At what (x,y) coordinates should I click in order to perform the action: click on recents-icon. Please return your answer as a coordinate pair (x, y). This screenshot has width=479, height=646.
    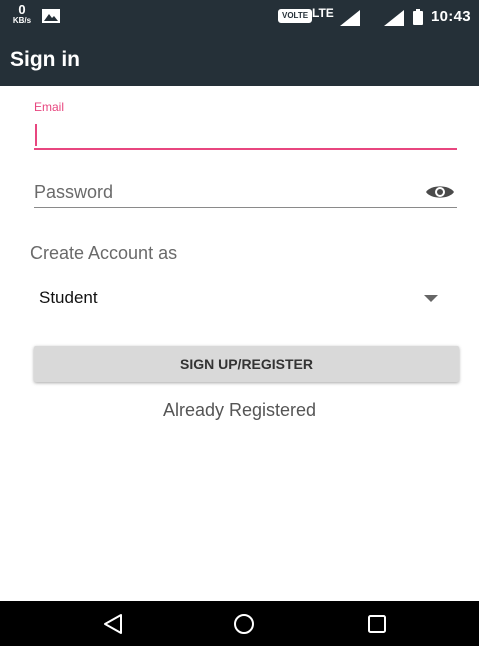
    Looking at the image, I should click on (377, 624).